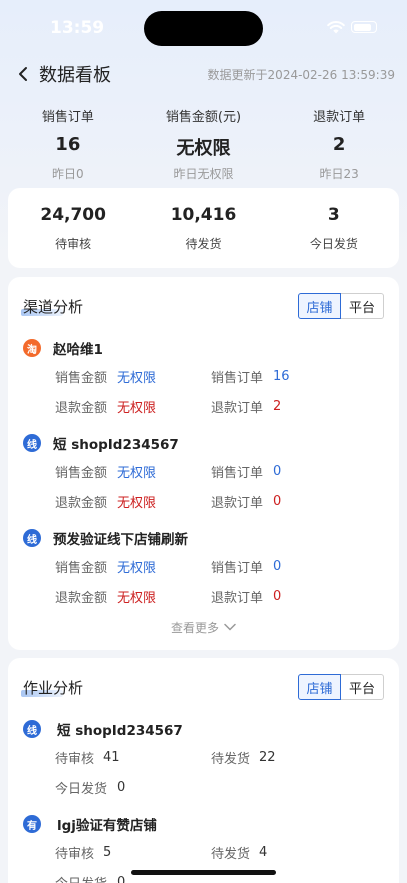 This screenshot has width=407, height=883. Describe the element at coordinates (32, 538) in the screenshot. I see `offline-shop-icon: 线` at that location.